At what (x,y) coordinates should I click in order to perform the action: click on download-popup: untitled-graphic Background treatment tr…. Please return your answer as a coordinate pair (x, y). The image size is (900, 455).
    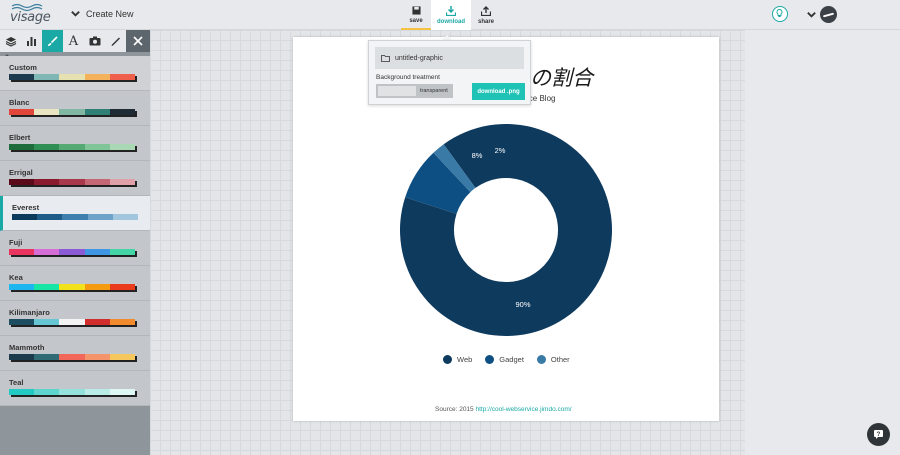
    Looking at the image, I should click on (449, 72).